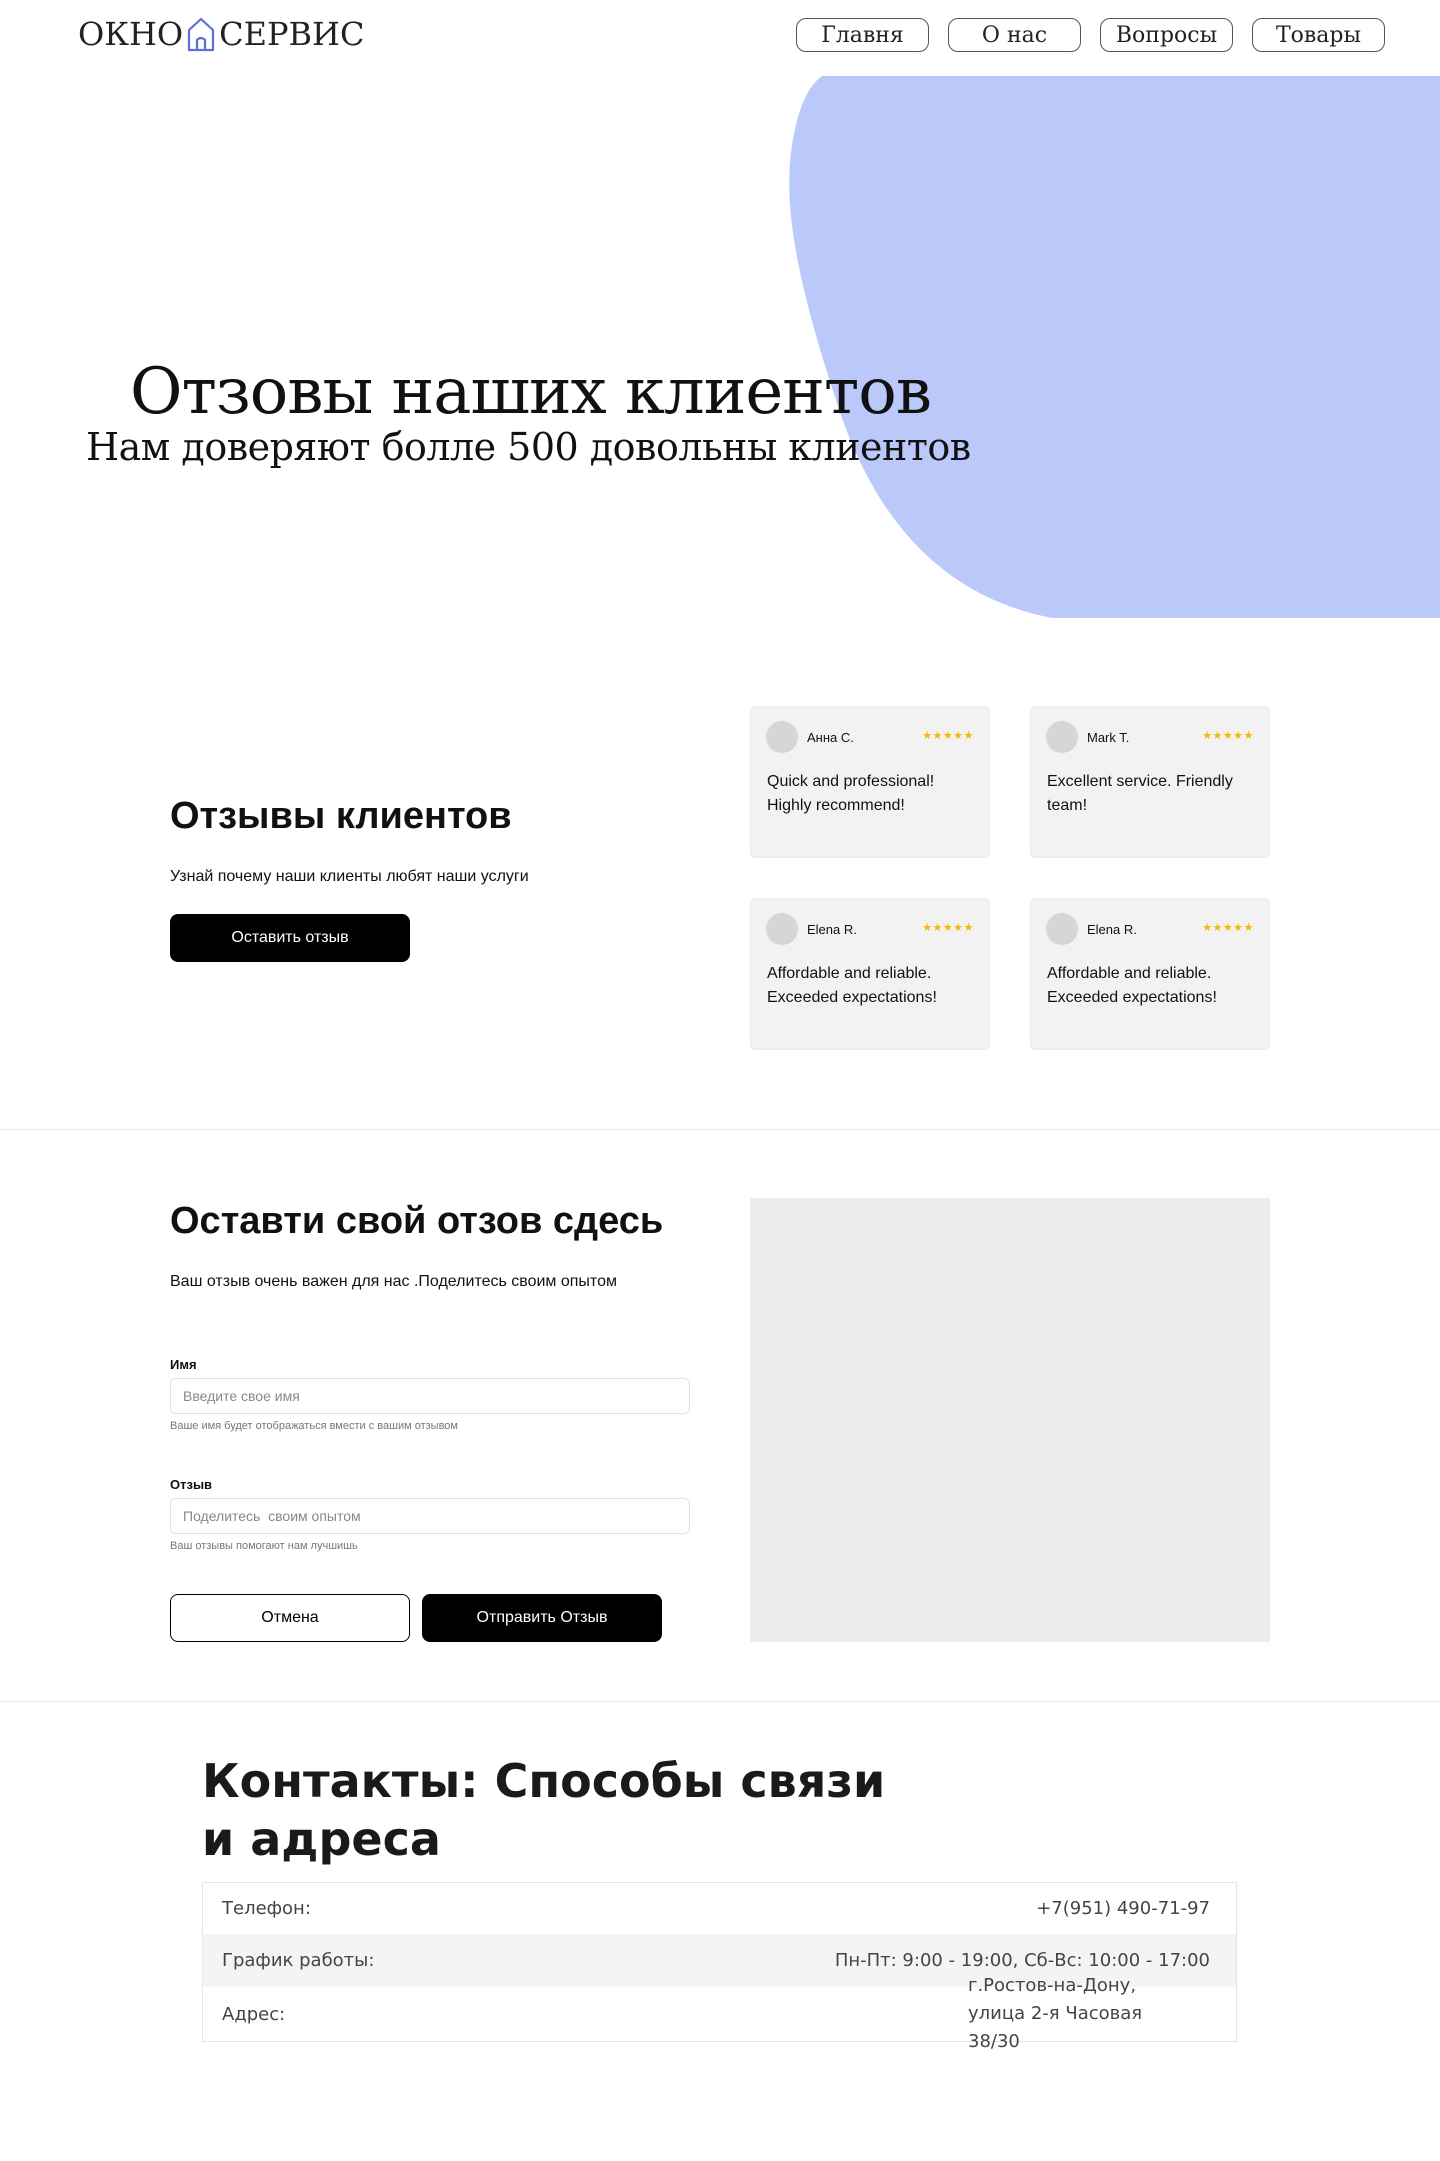  Describe the element at coordinates (1318, 35) in the screenshot. I see `nav-products-button: Товары` at that location.